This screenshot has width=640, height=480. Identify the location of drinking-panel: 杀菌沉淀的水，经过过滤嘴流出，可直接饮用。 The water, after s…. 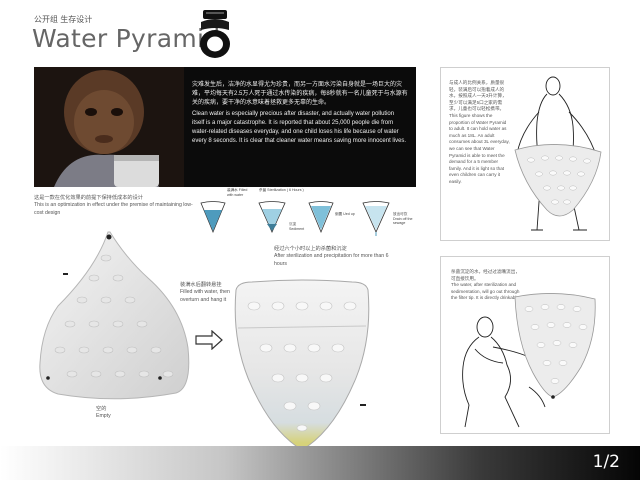
(525, 345).